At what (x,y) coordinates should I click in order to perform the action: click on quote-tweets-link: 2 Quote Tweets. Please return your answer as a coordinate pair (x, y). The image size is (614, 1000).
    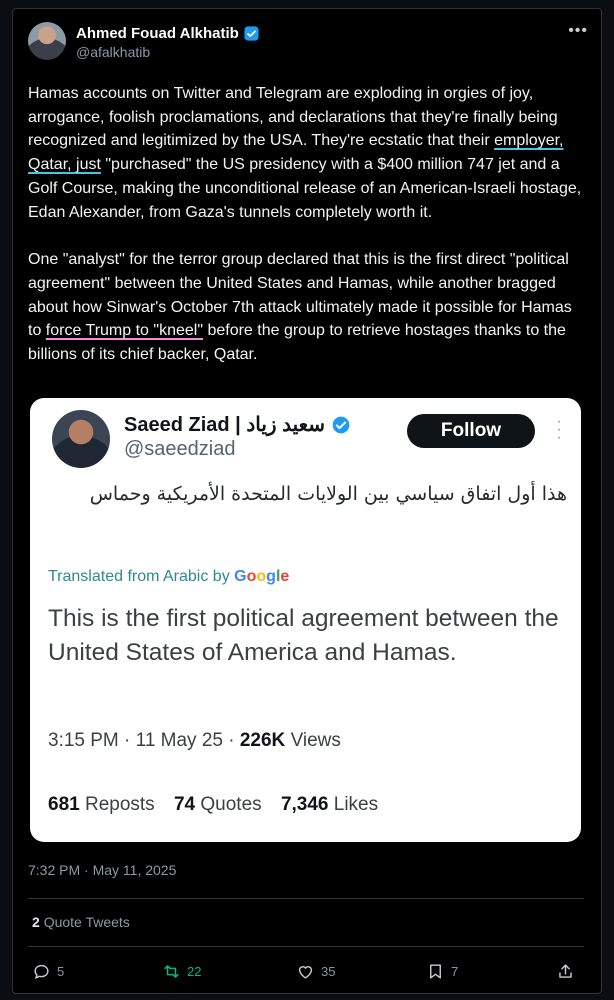
    Looking at the image, I should click on (81, 922).